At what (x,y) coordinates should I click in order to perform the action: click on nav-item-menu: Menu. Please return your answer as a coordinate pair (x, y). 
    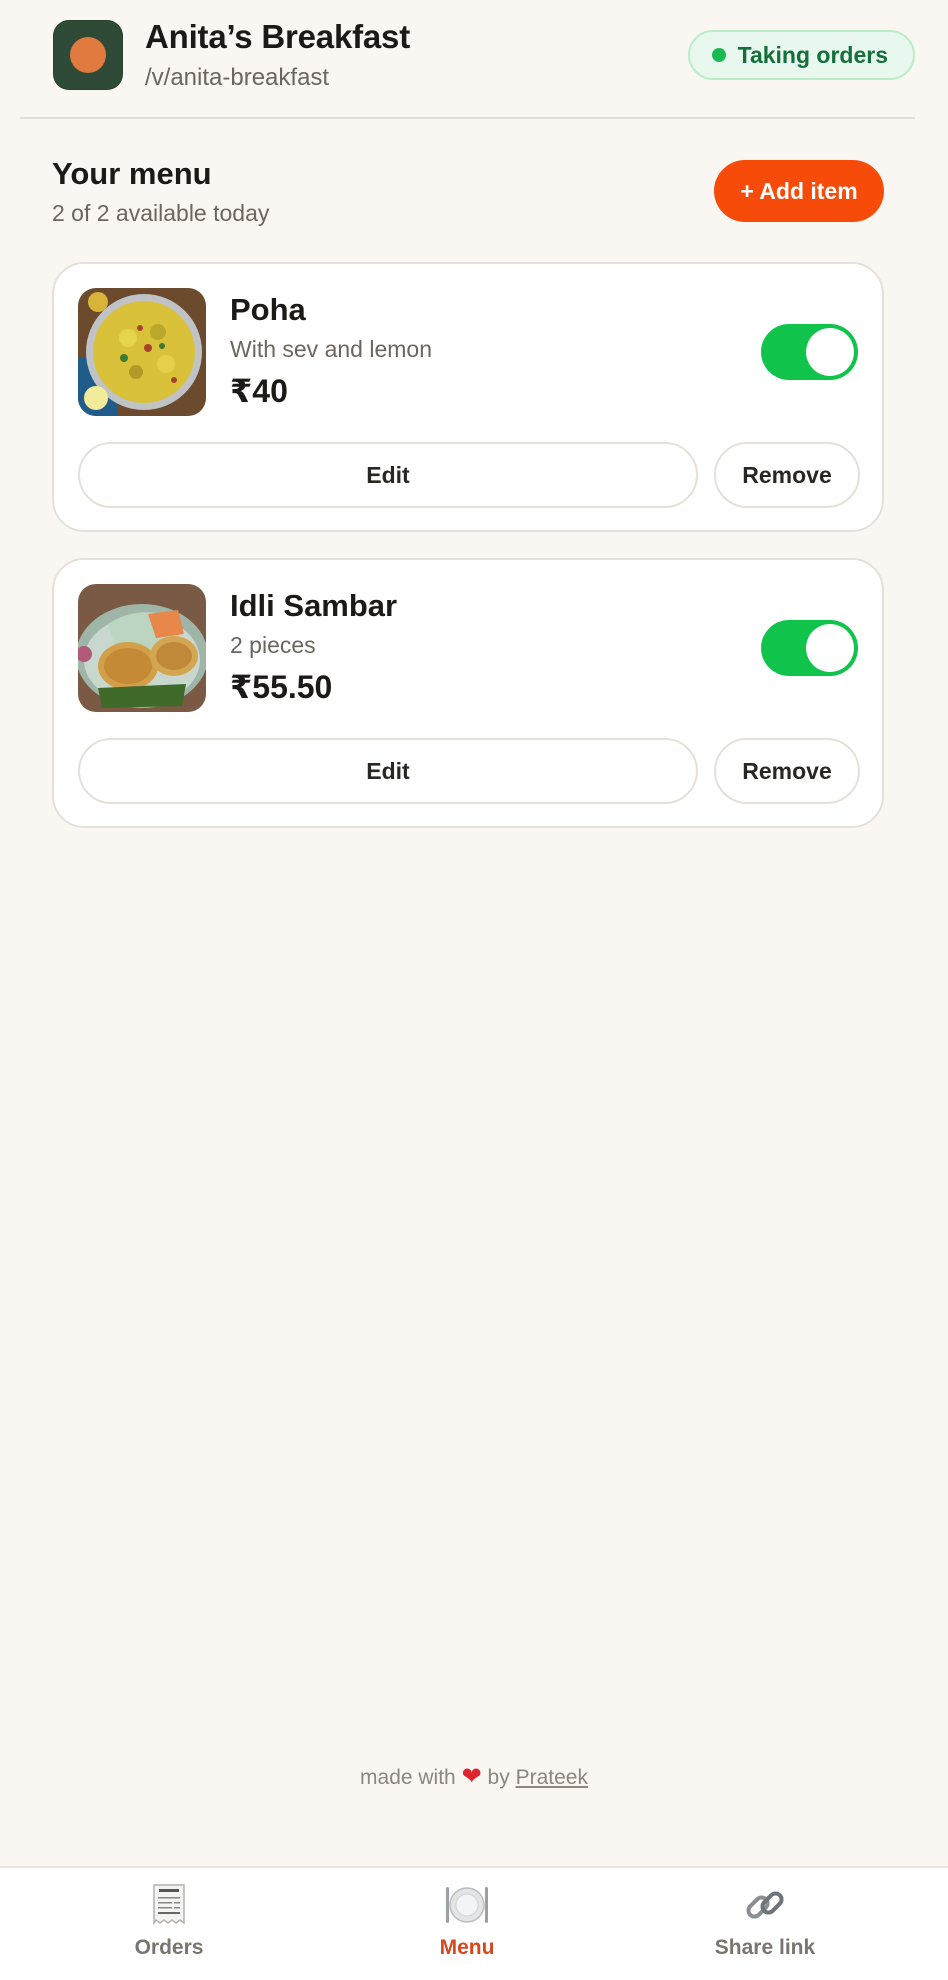
    Looking at the image, I should click on (467, 1921).